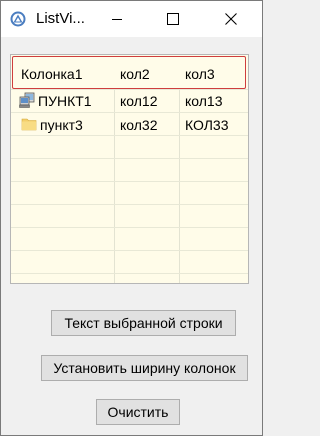 The width and height of the screenshot is (320, 436). I want to click on maximize-button, so click(173, 19).